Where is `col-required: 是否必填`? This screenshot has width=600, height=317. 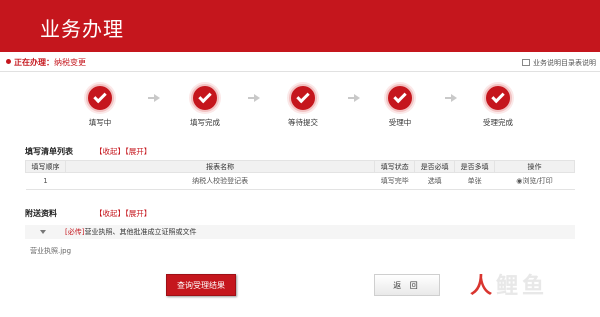 col-required: 是否必填 is located at coordinates (435, 166).